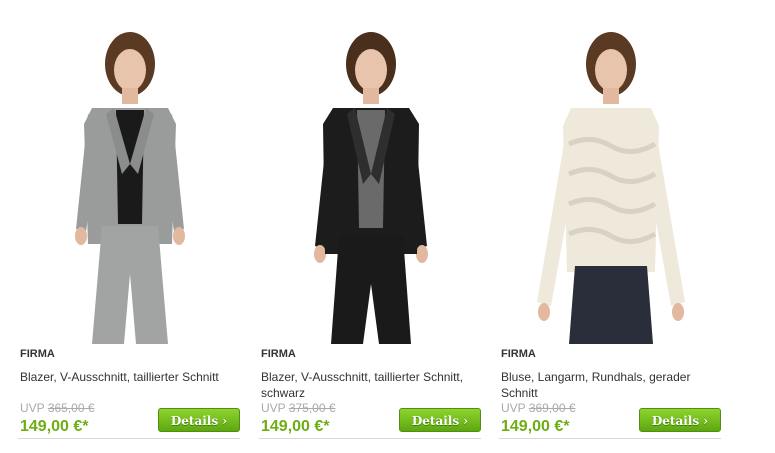 The image size is (775, 453). I want to click on old-price: 375,00 €, so click(312, 408).